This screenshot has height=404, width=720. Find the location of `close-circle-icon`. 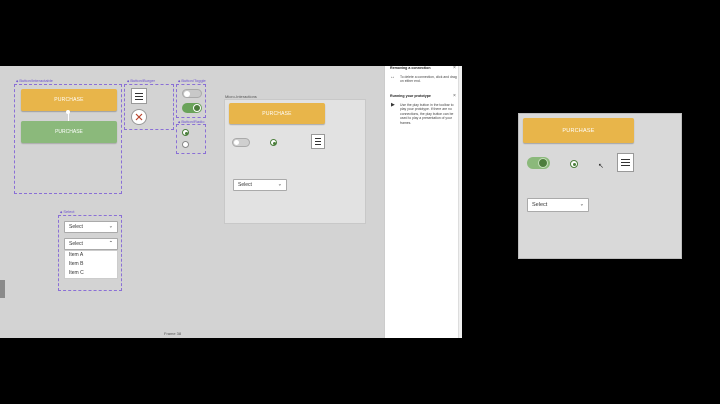

close-circle-icon is located at coordinates (139, 117).